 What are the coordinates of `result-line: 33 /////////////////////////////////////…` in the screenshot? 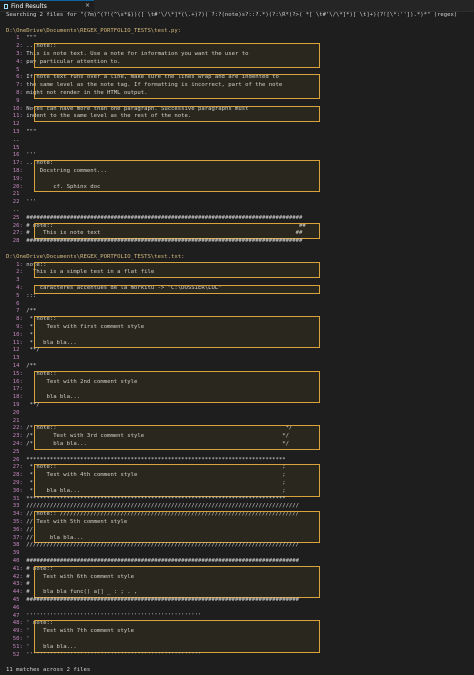 It's located at (238, 507).